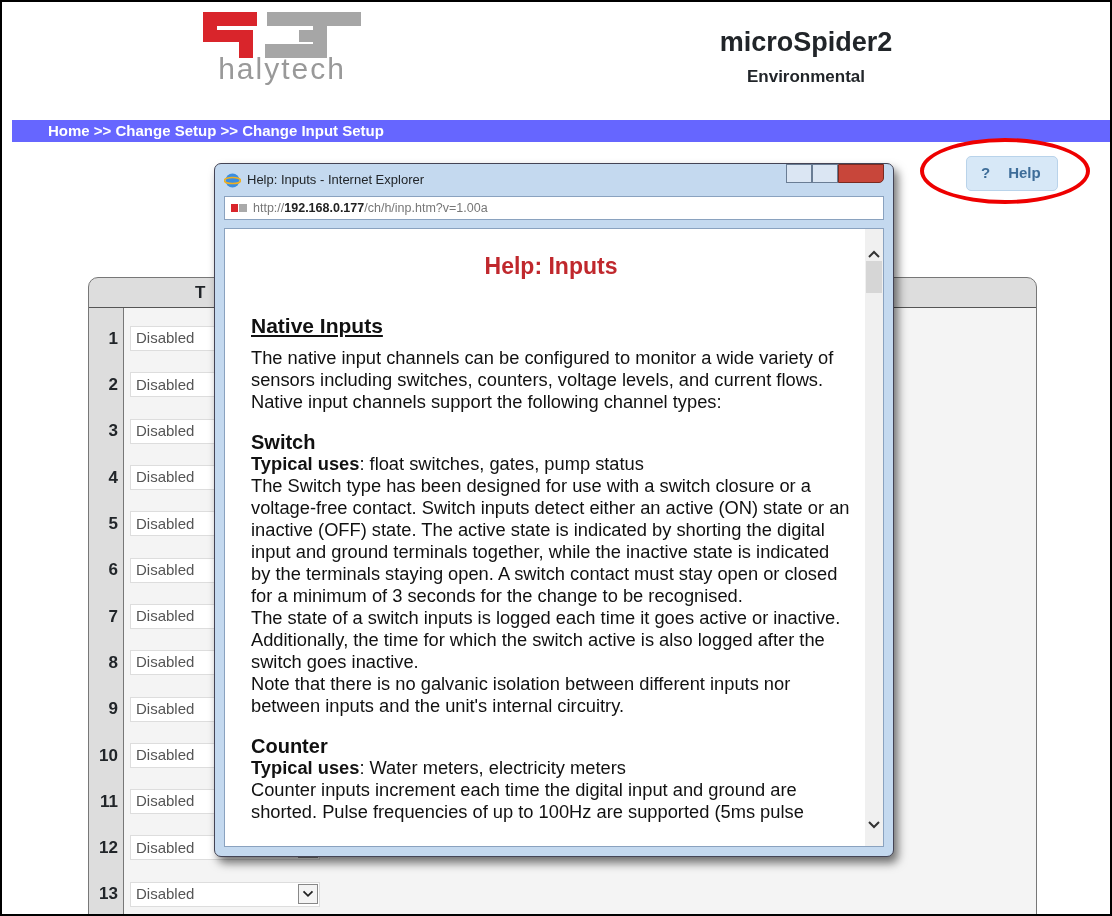 Image resolution: width=1112 pixels, height=916 pixels. Describe the element at coordinates (543, 380) in the screenshot. I see `help-paragraph: The native input channels can be configured to monitor a wide variety of sensors including switches, counters, voltage levels, and current flows. Native input channels support the following channel types:` at that location.